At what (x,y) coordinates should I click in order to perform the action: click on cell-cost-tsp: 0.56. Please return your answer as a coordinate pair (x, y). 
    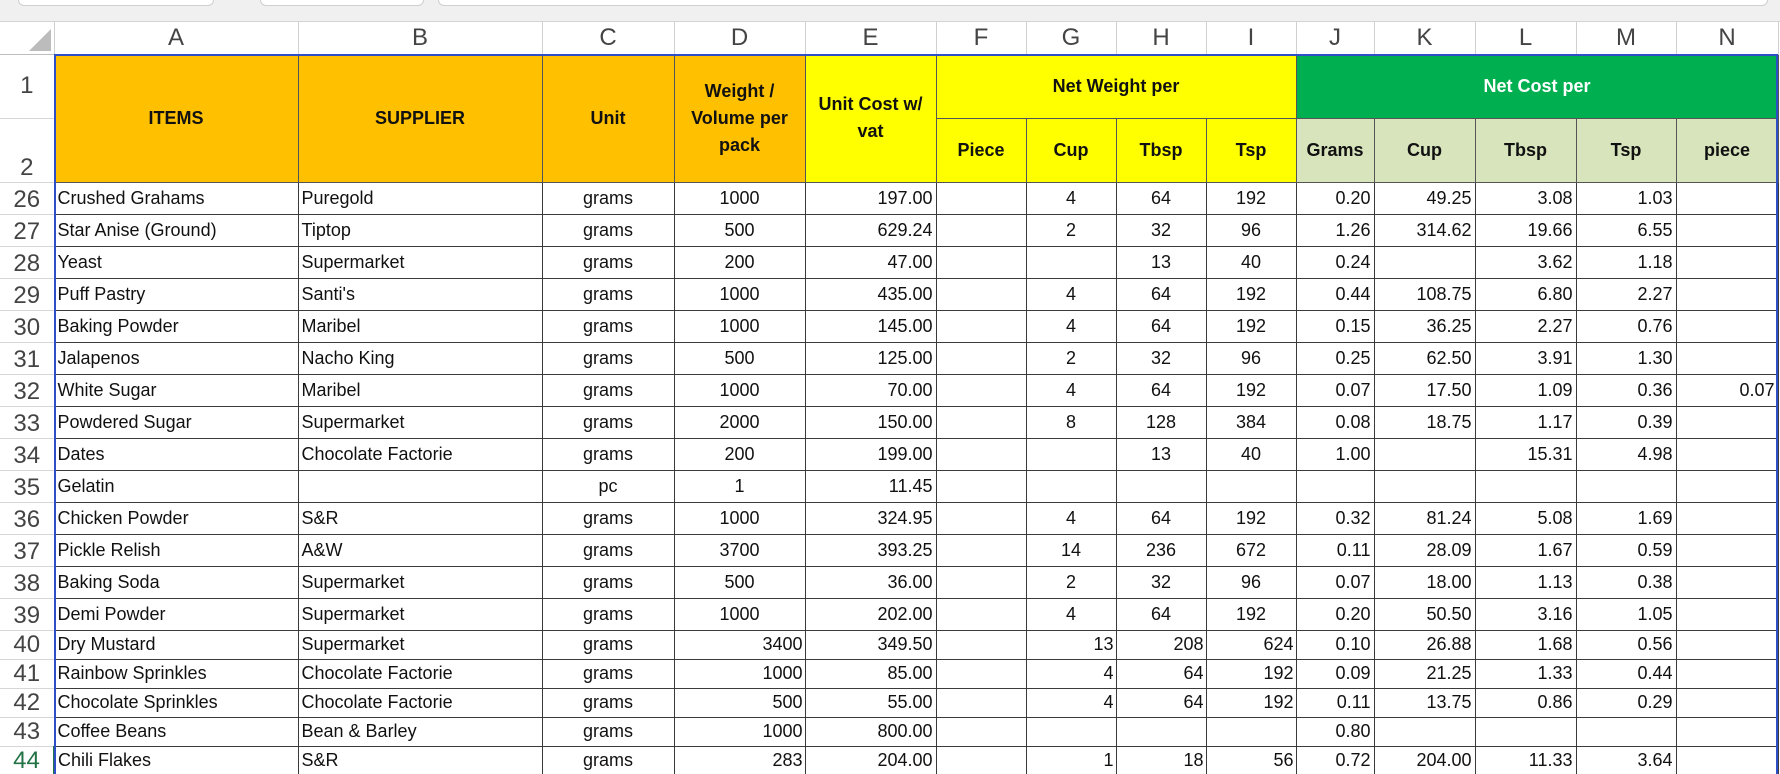
    Looking at the image, I should click on (1626, 644).